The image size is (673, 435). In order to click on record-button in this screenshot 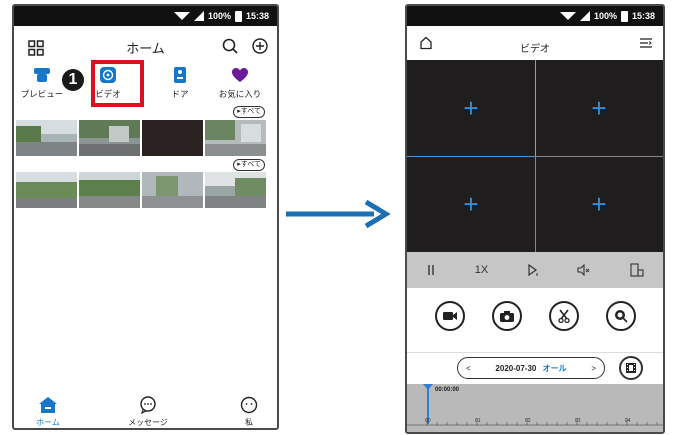, I will do `click(449, 316)`.